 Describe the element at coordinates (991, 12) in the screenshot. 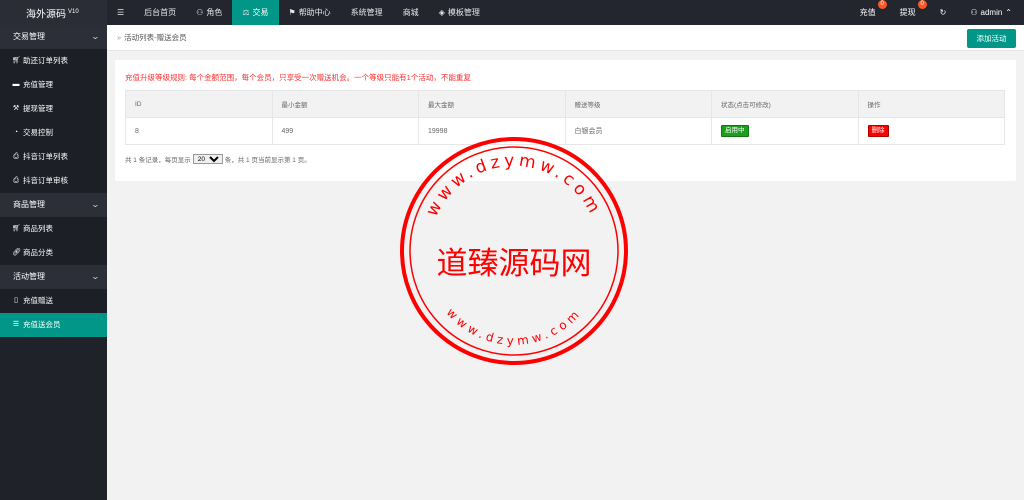

I see `user-menu: ⚇ admin ⌃` at that location.